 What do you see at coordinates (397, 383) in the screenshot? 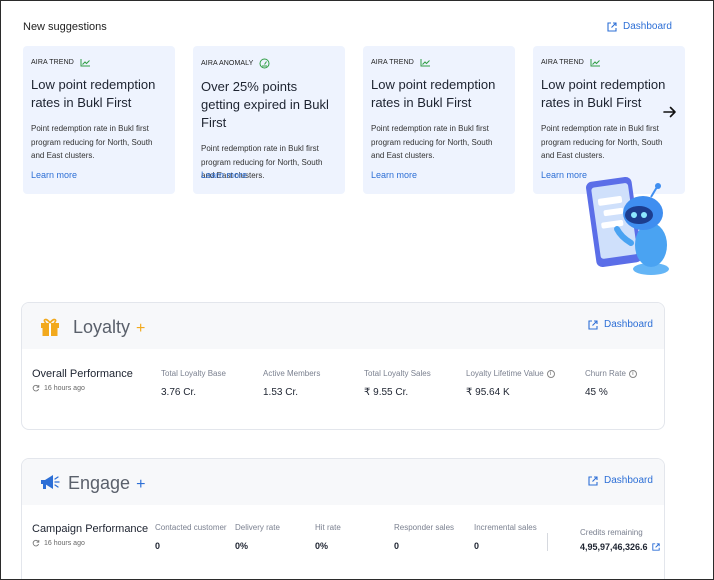
I see `metric-total-loyalty-sales: Total Loyalty Sales ₹ 9.55 Cr.` at bounding box center [397, 383].